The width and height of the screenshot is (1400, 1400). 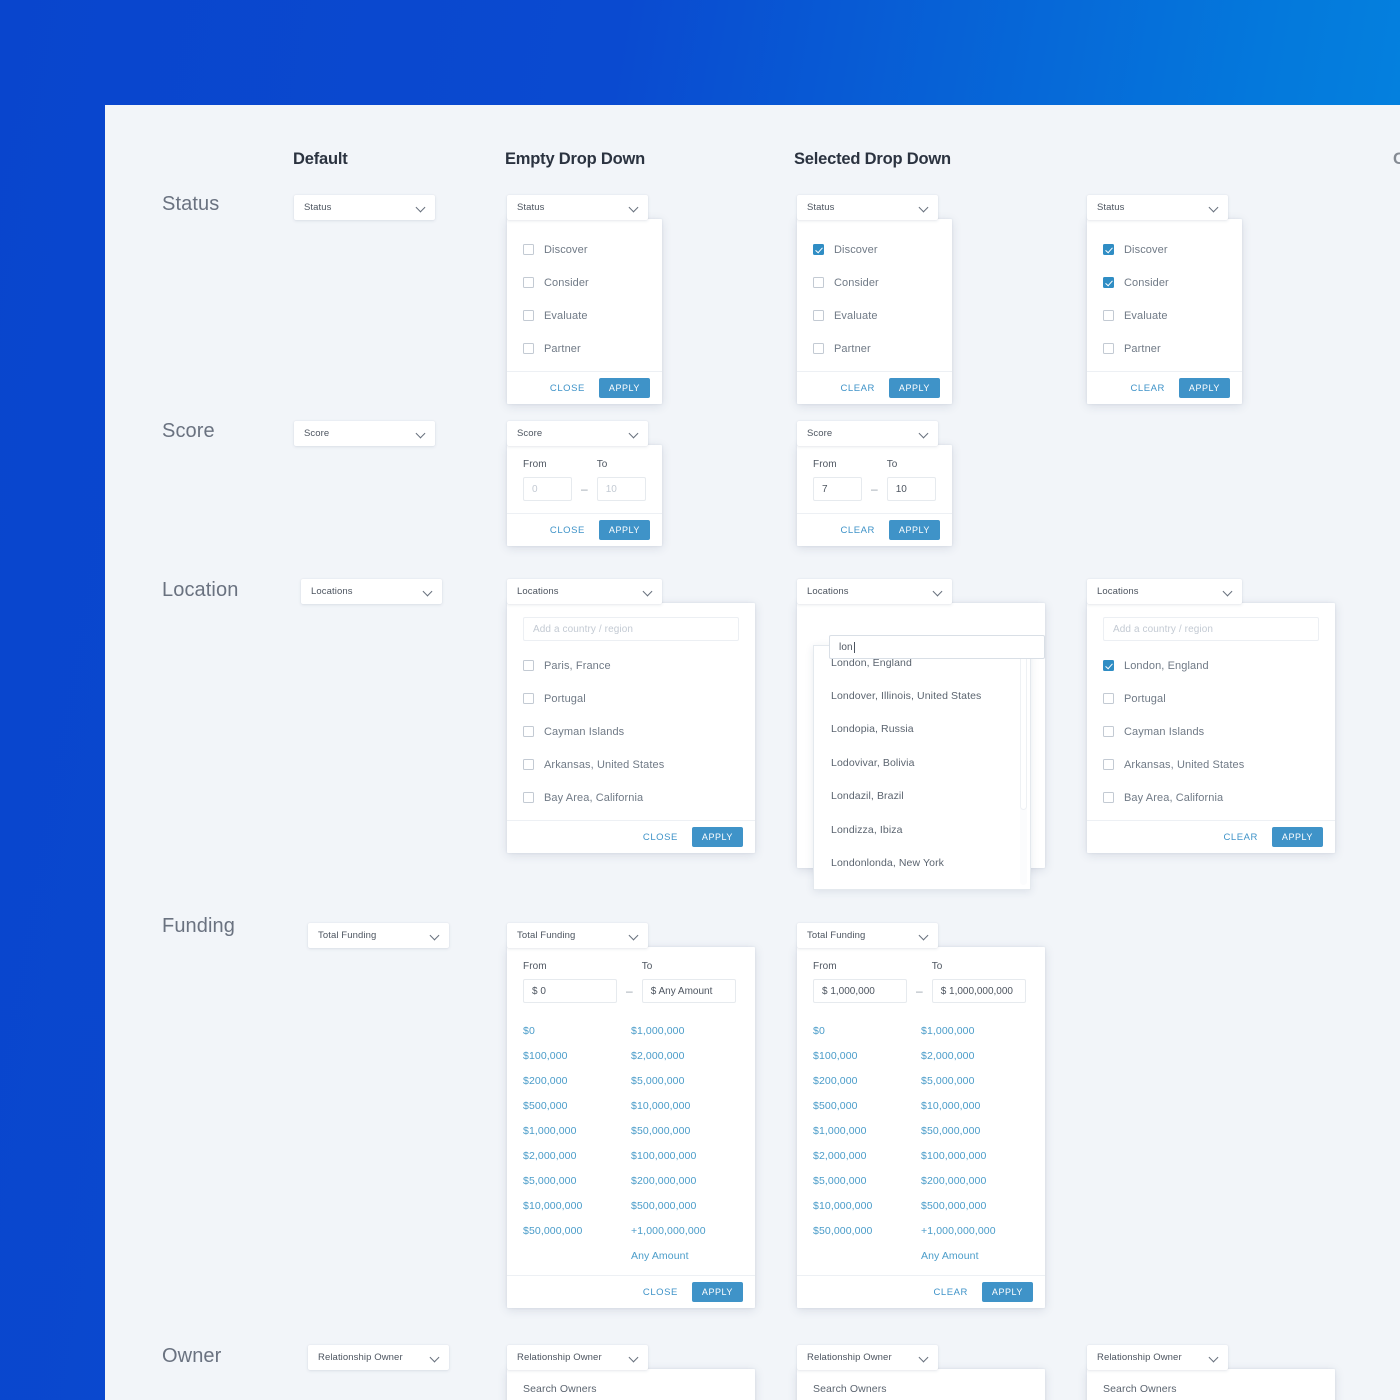 What do you see at coordinates (1211, 731) in the screenshot?
I see `location-option: Cayman Islands` at bounding box center [1211, 731].